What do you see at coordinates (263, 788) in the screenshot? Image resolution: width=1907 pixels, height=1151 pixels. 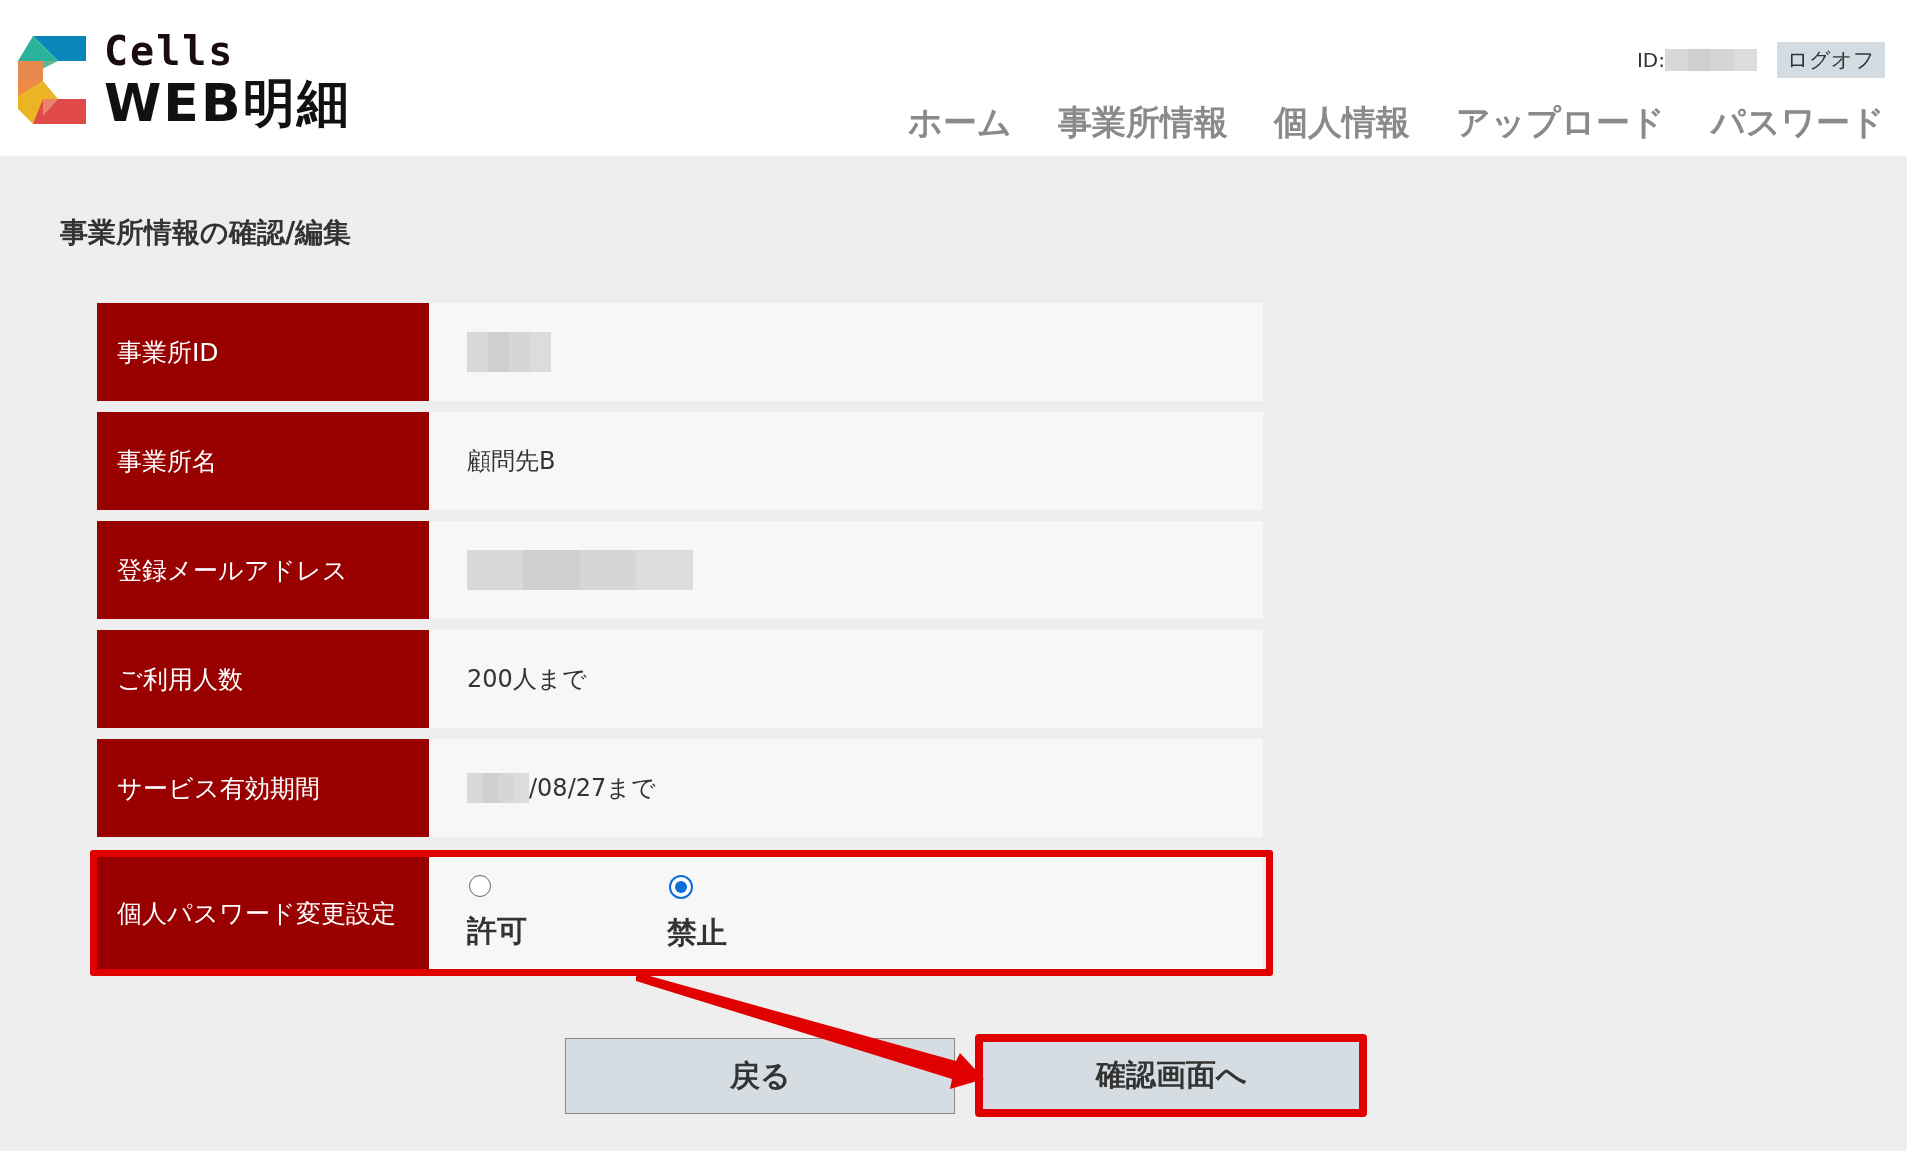 I see `field-label: サービス有効期間` at bounding box center [263, 788].